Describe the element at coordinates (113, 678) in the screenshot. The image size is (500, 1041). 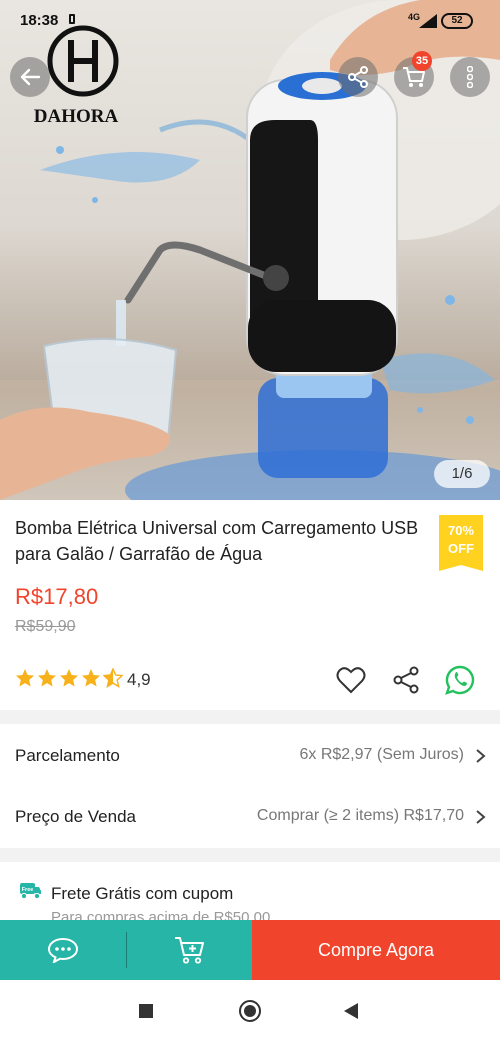
I see `star-half-icon` at that location.